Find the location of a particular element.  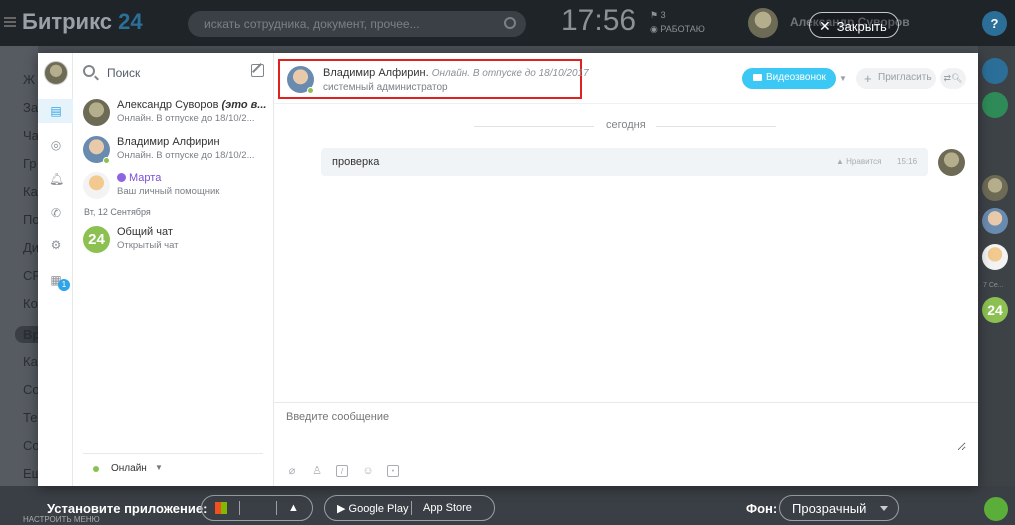

portal-logo: Битрикс 24 is located at coordinates (82, 22).